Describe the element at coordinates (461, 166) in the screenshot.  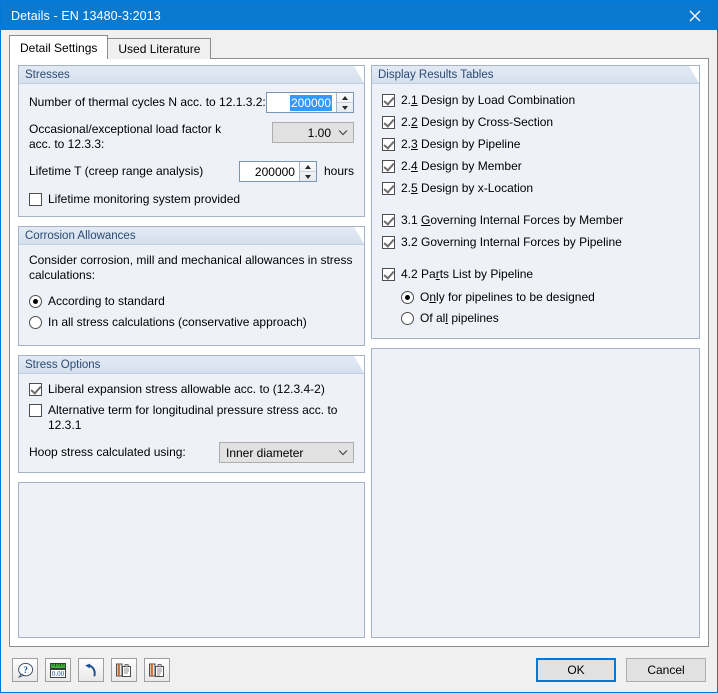
I see `checkbox-2-4-label: 2.4 Design by Member` at that location.